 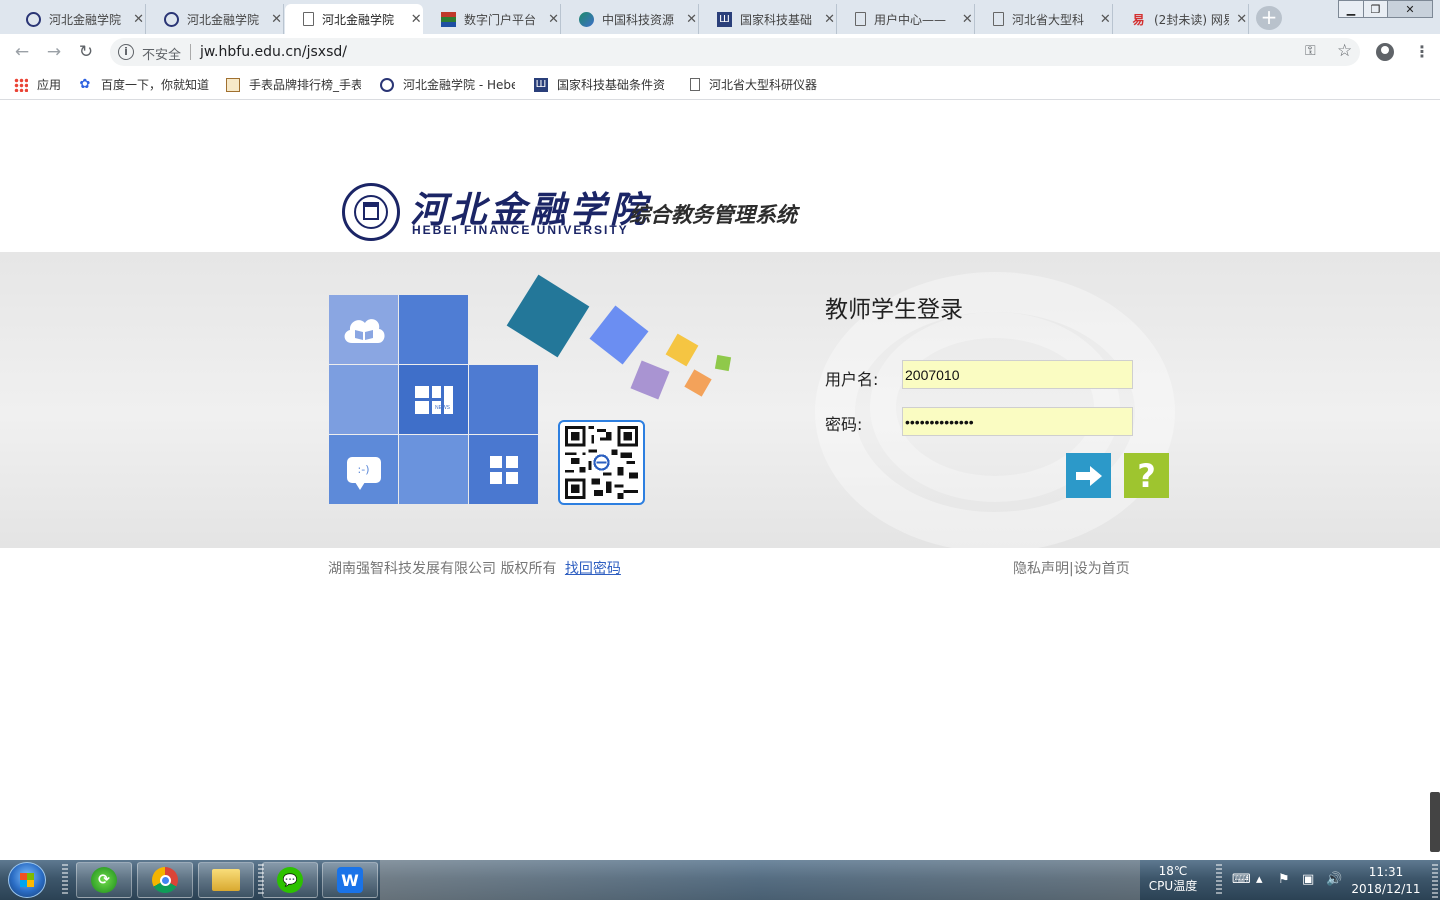 I want to click on news-label: NEWS, so click(x=442, y=408).